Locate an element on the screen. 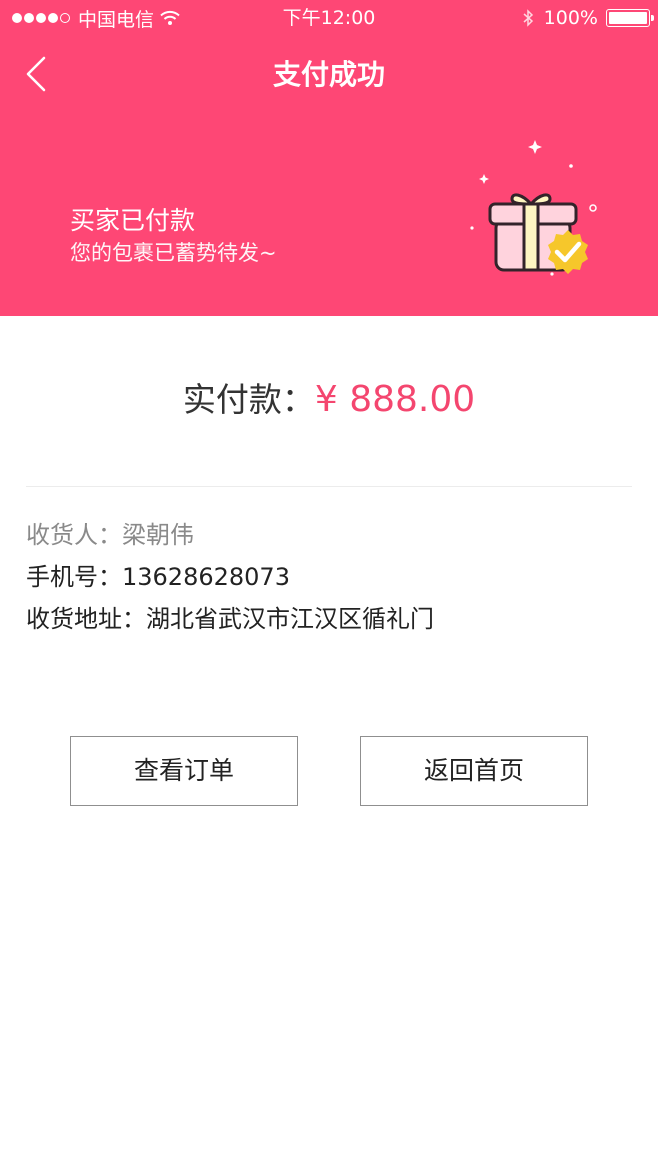 The height and width of the screenshot is (1170, 658). phone-value: 13628628073 is located at coordinates (206, 577).